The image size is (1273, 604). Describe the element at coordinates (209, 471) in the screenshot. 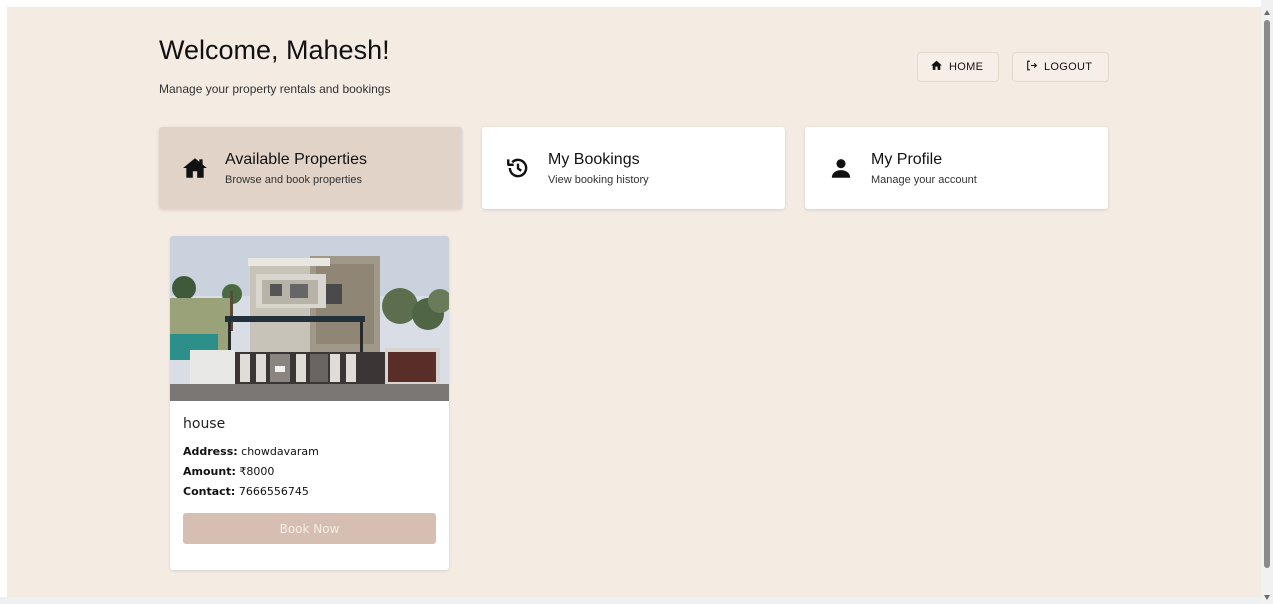

I see `amount-label: Amount:` at that location.